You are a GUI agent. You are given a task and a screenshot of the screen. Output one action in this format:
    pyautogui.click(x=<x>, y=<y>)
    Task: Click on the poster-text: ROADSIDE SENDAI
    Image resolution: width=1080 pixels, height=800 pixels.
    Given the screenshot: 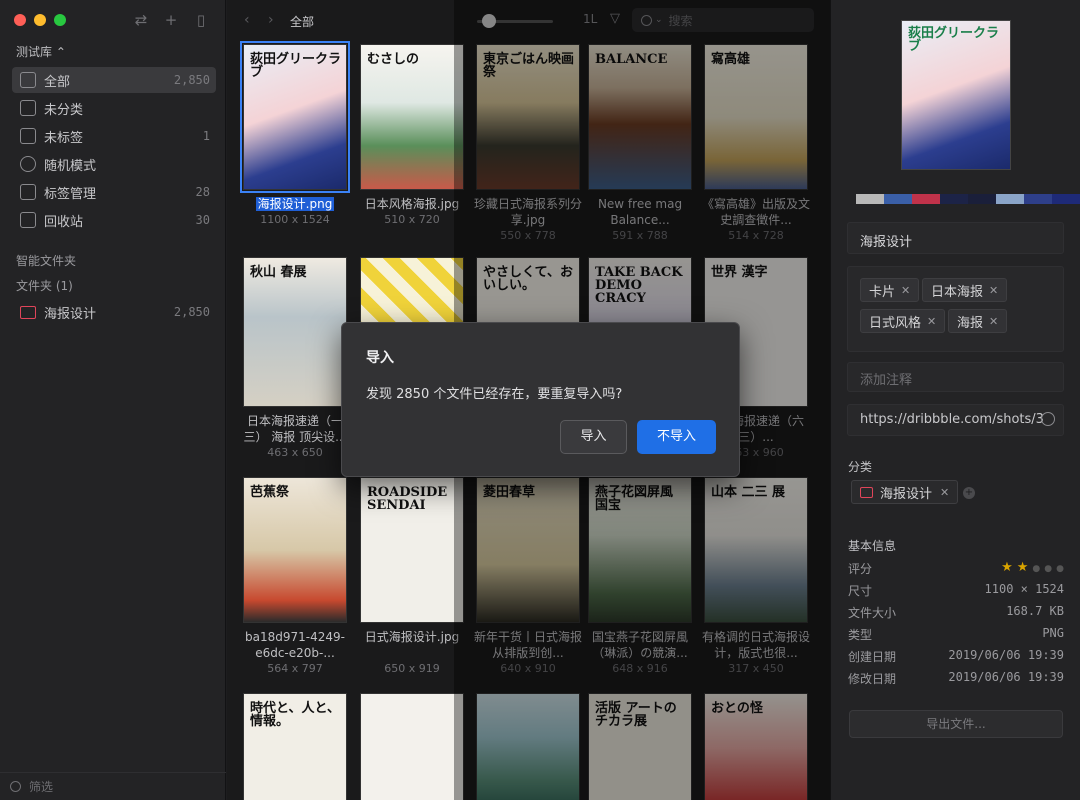 What is the action you would take?
    pyautogui.click(x=407, y=499)
    